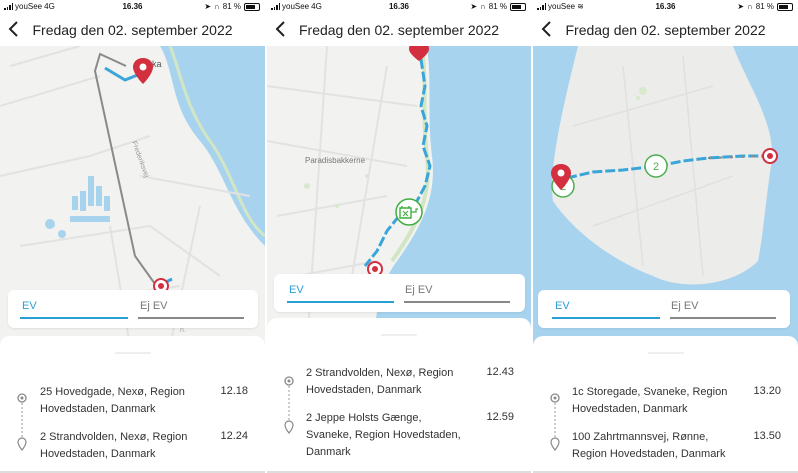 The width and height of the screenshot is (798, 473). What do you see at coordinates (665, 6) in the screenshot?
I see `status-bar: youSee ≋ 16.36 ➤ ∩ 81 %` at bounding box center [665, 6].